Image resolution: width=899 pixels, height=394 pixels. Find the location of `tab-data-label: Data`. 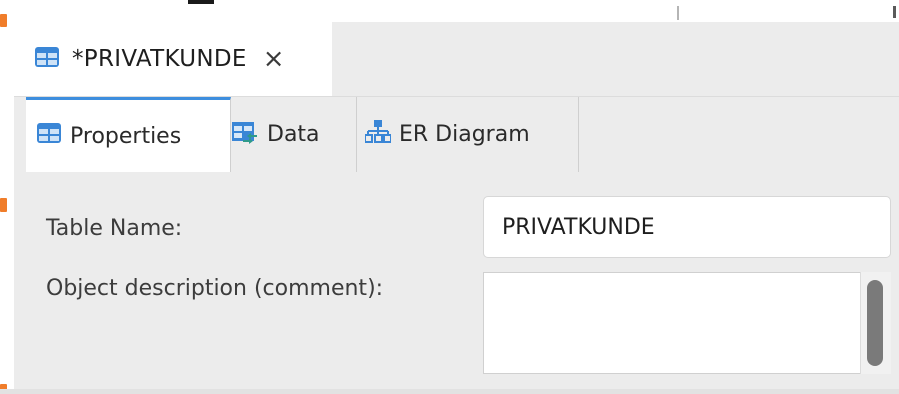

tab-data-label: Data is located at coordinates (293, 134).